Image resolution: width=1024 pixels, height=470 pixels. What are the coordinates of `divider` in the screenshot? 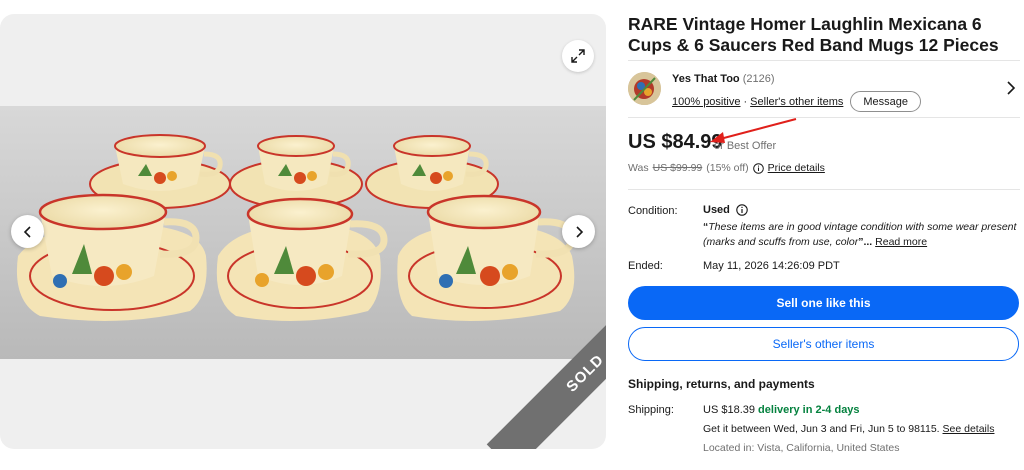 It's located at (824, 189).